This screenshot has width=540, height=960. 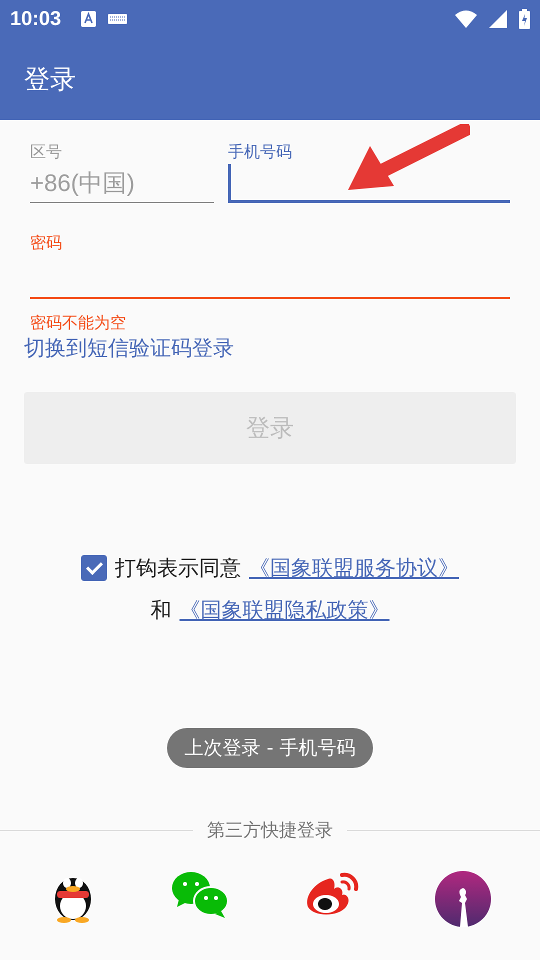 What do you see at coordinates (88, 19) in the screenshot?
I see `text-input-icon` at bounding box center [88, 19].